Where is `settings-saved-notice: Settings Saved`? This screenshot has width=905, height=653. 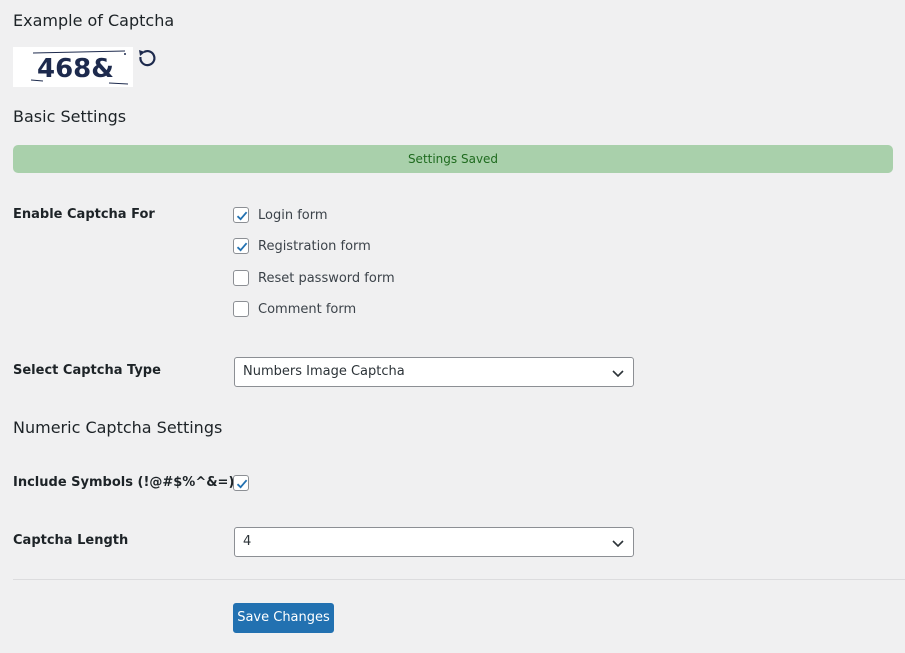
settings-saved-notice: Settings Saved is located at coordinates (453, 159).